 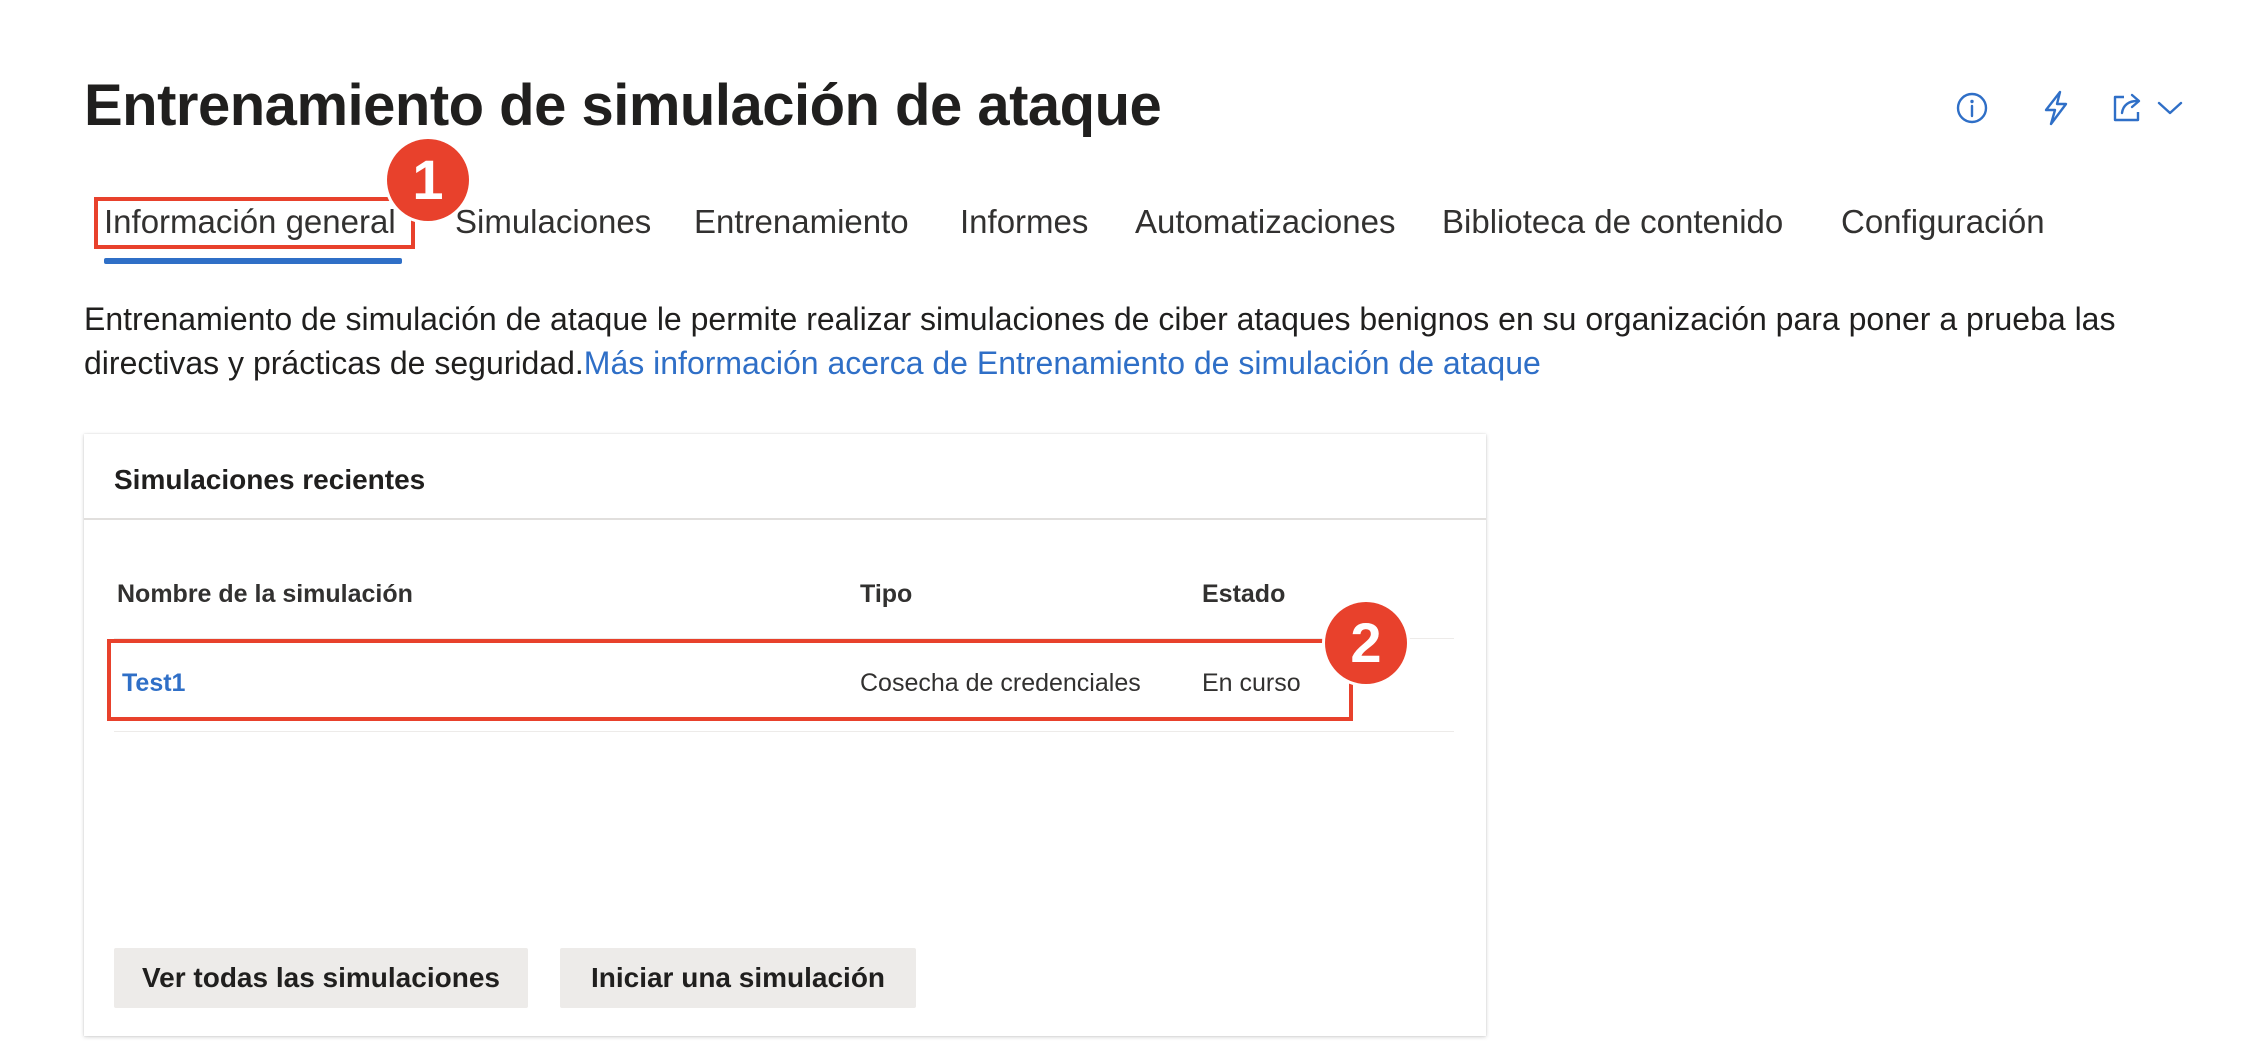 What do you see at coordinates (153, 683) in the screenshot?
I see `simulation-name-link: Test1` at bounding box center [153, 683].